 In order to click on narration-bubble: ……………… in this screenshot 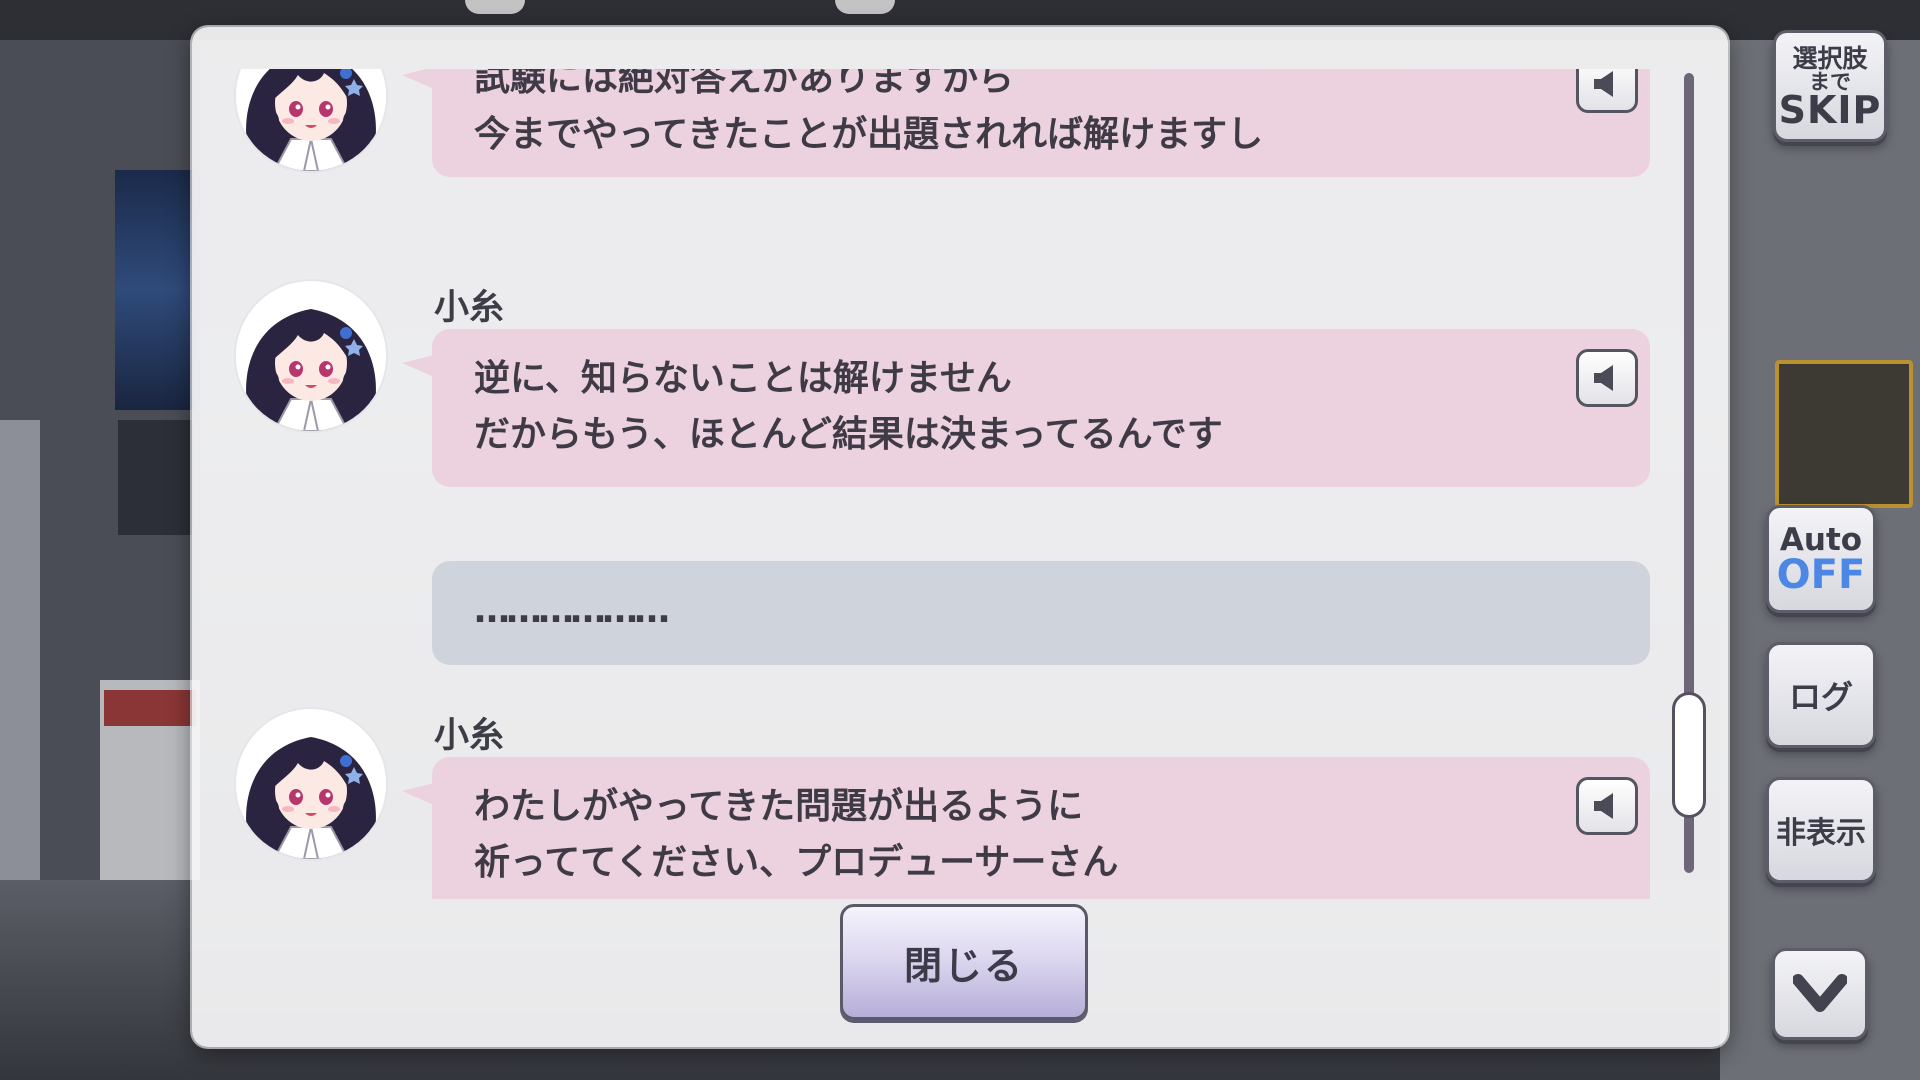, I will do `click(1041, 613)`.